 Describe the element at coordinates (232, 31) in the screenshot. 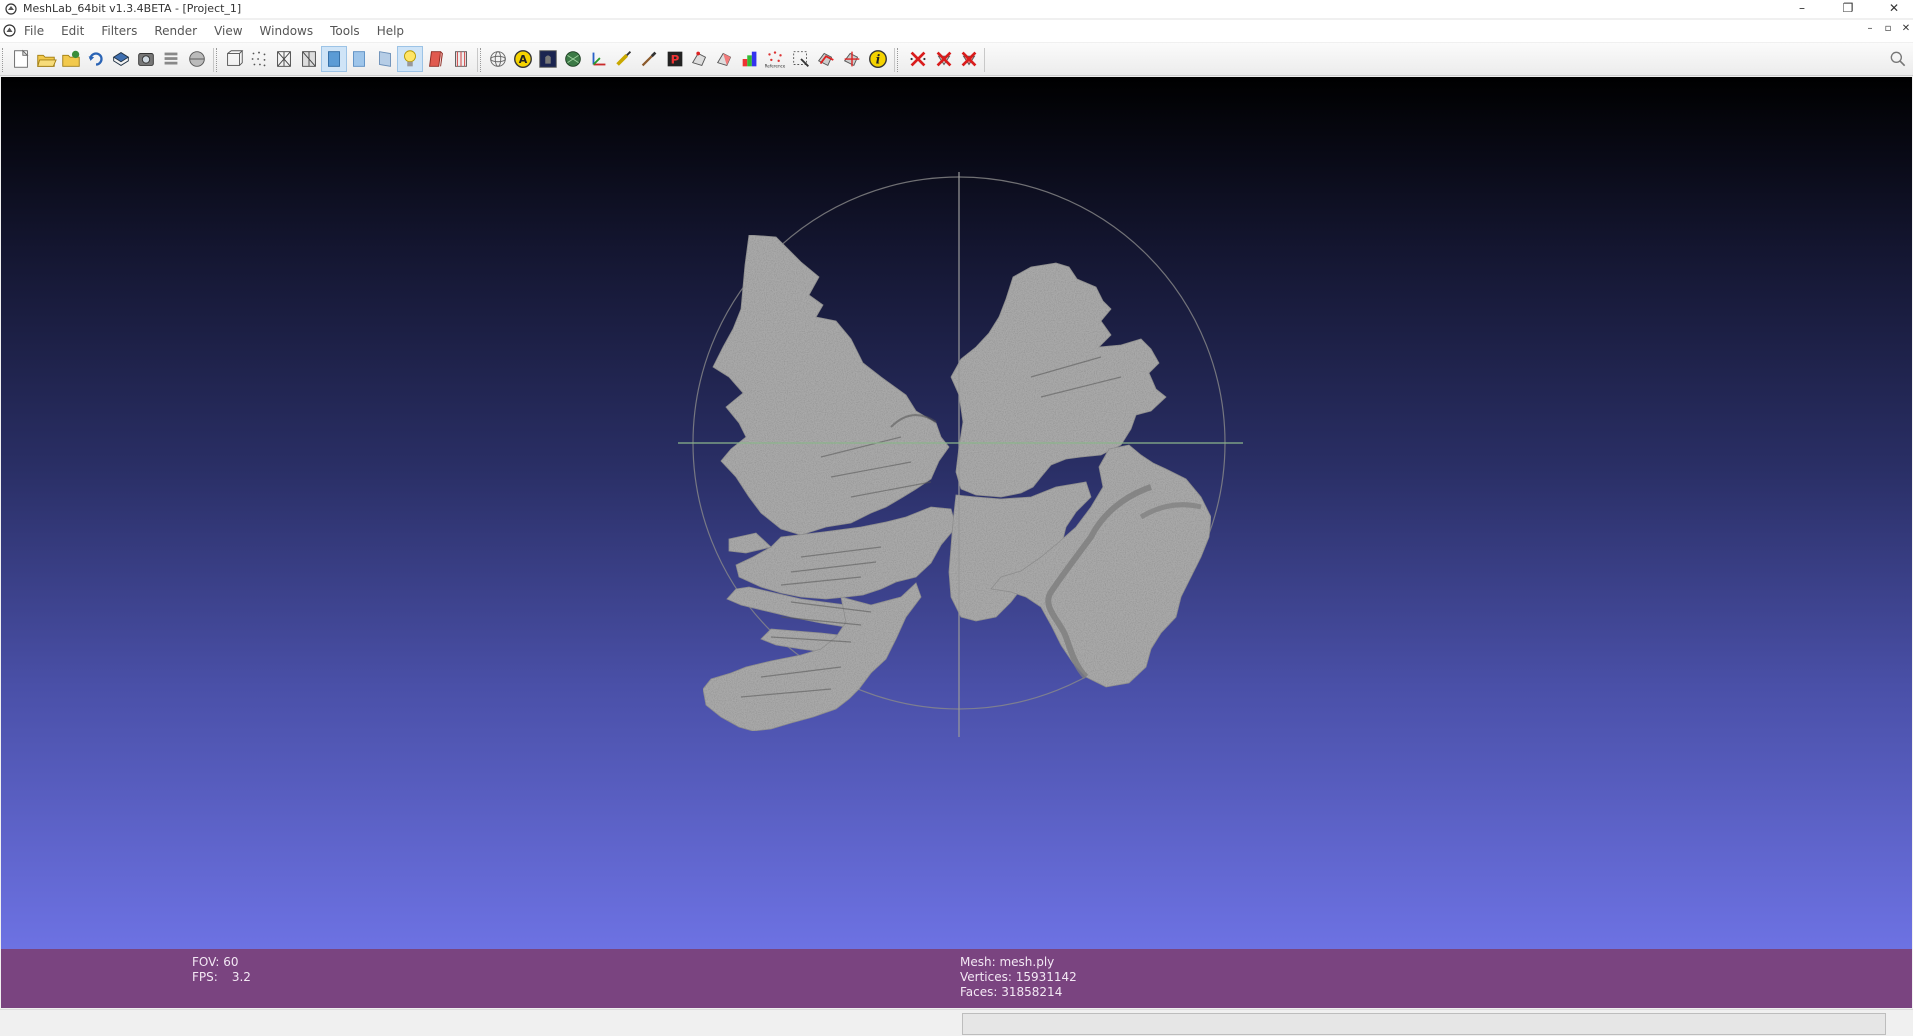

I see `menu-view: View` at that location.